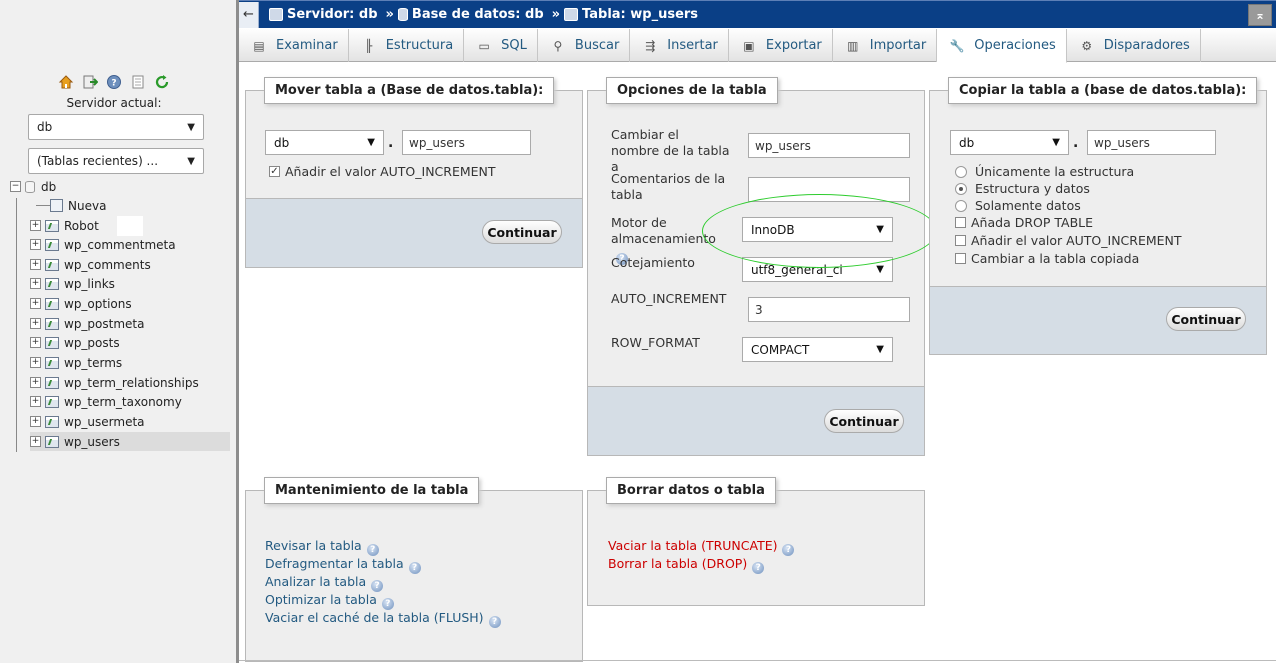  I want to click on recent-tables-select: (Tablas recientes) ... ▼, so click(116, 161).